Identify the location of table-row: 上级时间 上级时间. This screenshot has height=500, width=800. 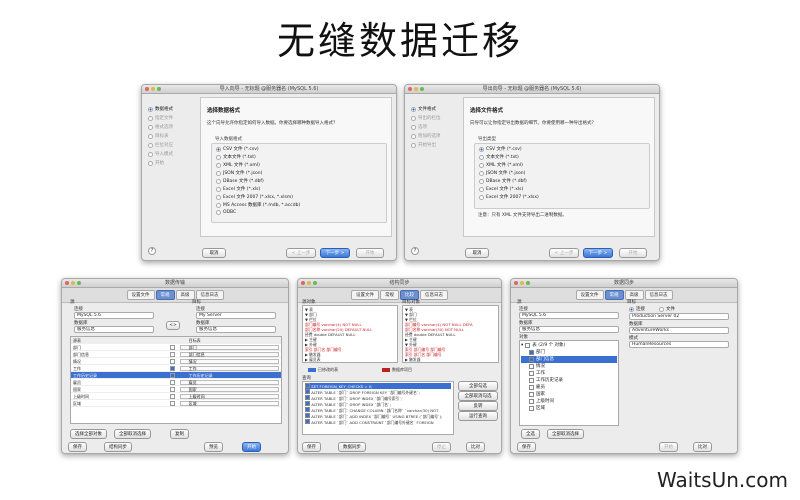
(176, 396).